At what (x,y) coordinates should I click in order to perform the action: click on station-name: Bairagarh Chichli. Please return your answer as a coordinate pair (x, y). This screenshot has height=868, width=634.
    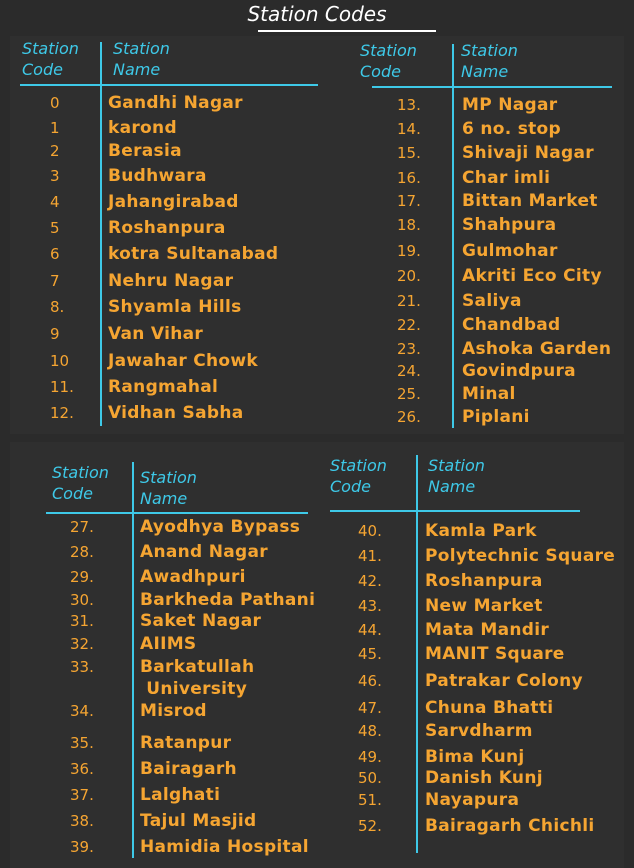
    Looking at the image, I should click on (510, 826).